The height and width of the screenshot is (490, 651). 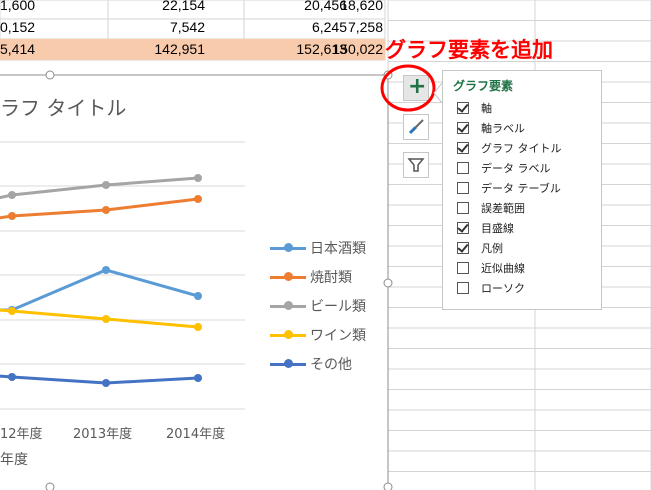 I want to click on panel-item: データ テーブル, so click(x=527, y=189).